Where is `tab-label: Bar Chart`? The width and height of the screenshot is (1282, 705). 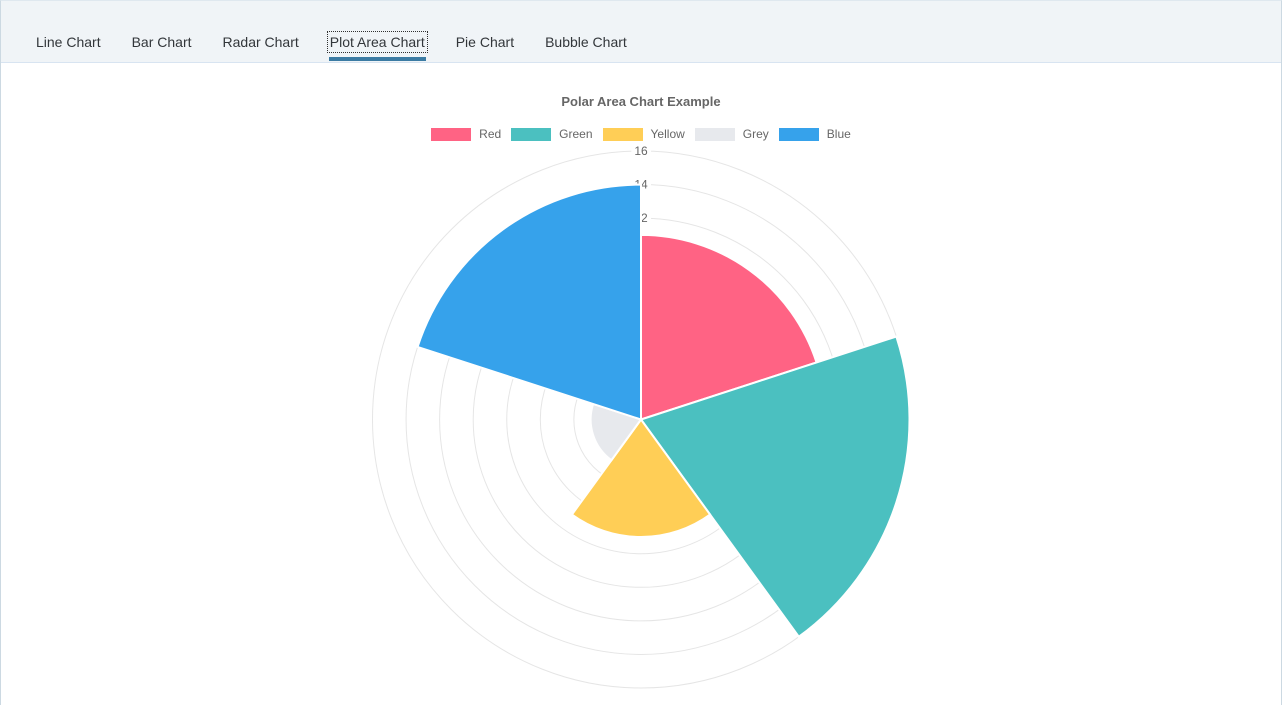 tab-label: Bar Chart is located at coordinates (161, 41).